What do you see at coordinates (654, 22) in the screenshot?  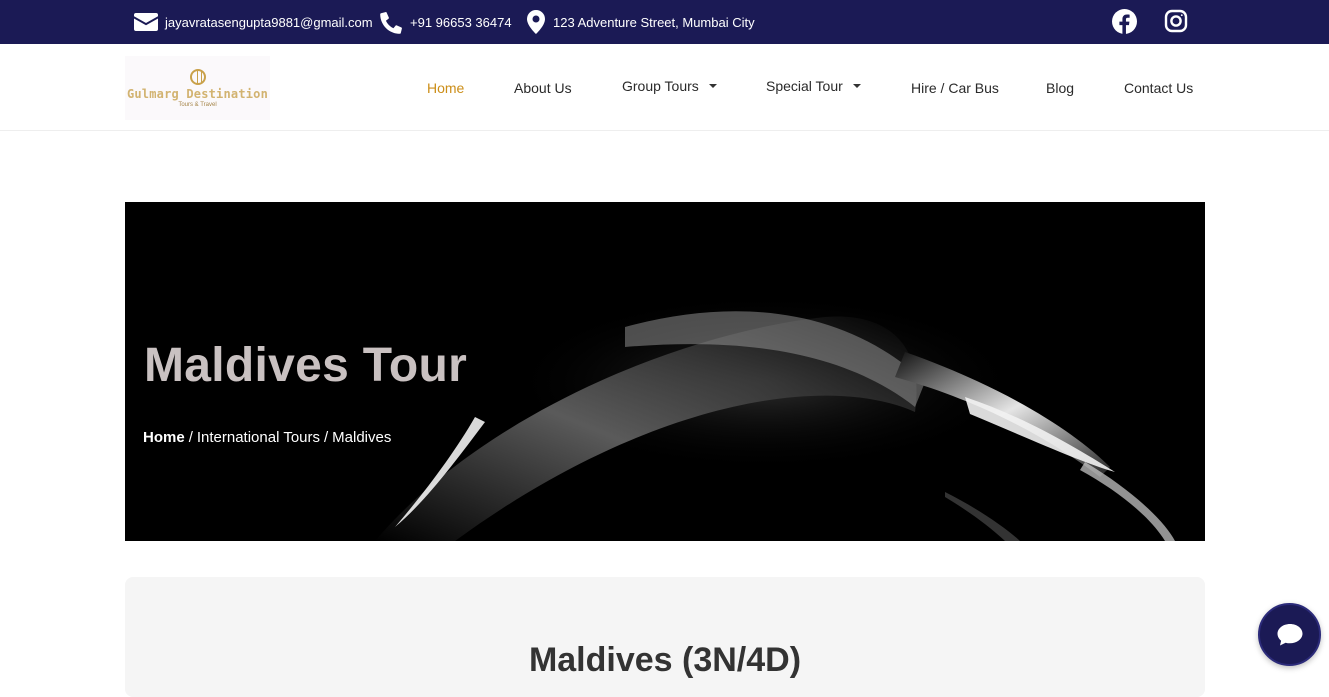 I see `address-text: 123 Adventure Street, Mumbai City` at bounding box center [654, 22].